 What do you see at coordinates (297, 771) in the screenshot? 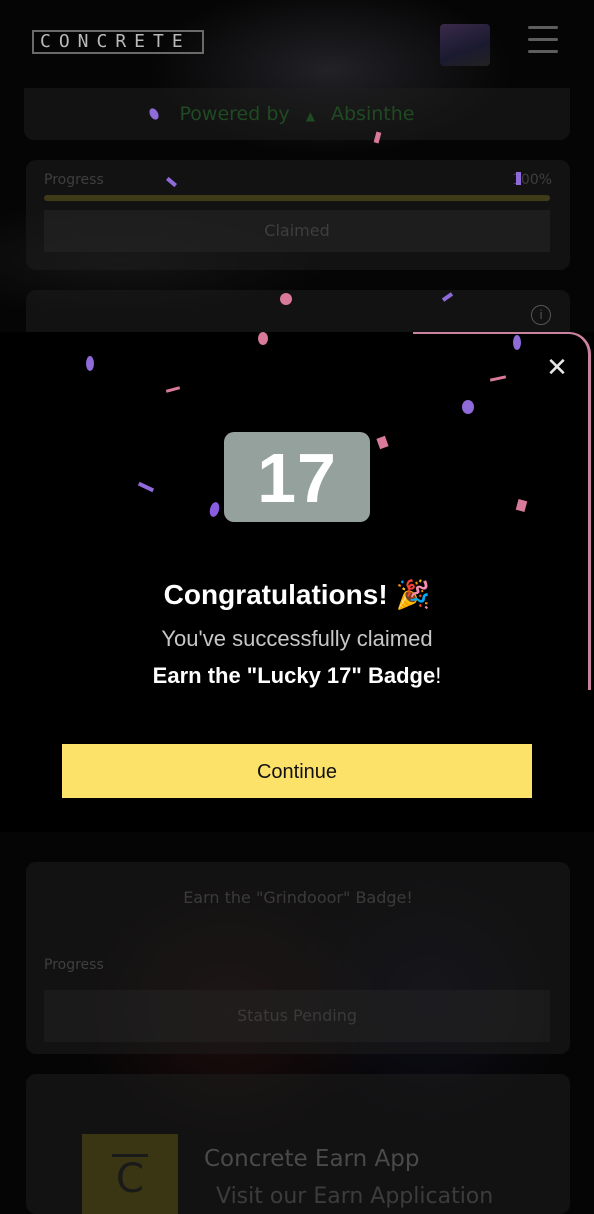
I see `continue-button: Continue` at bounding box center [297, 771].